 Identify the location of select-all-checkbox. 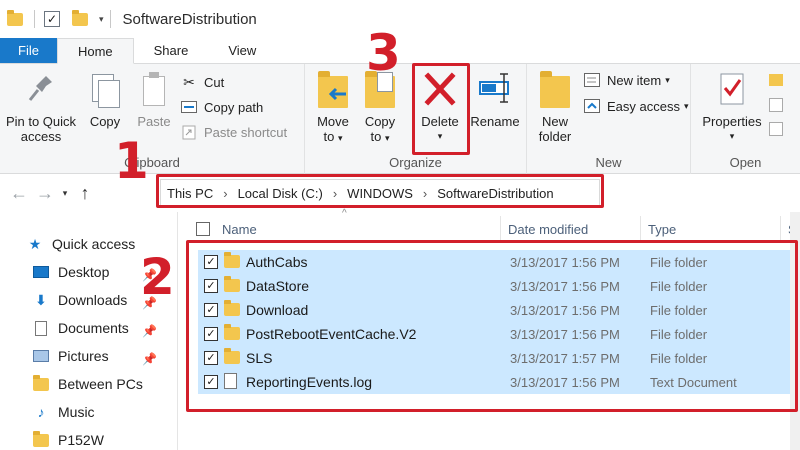
(203, 229).